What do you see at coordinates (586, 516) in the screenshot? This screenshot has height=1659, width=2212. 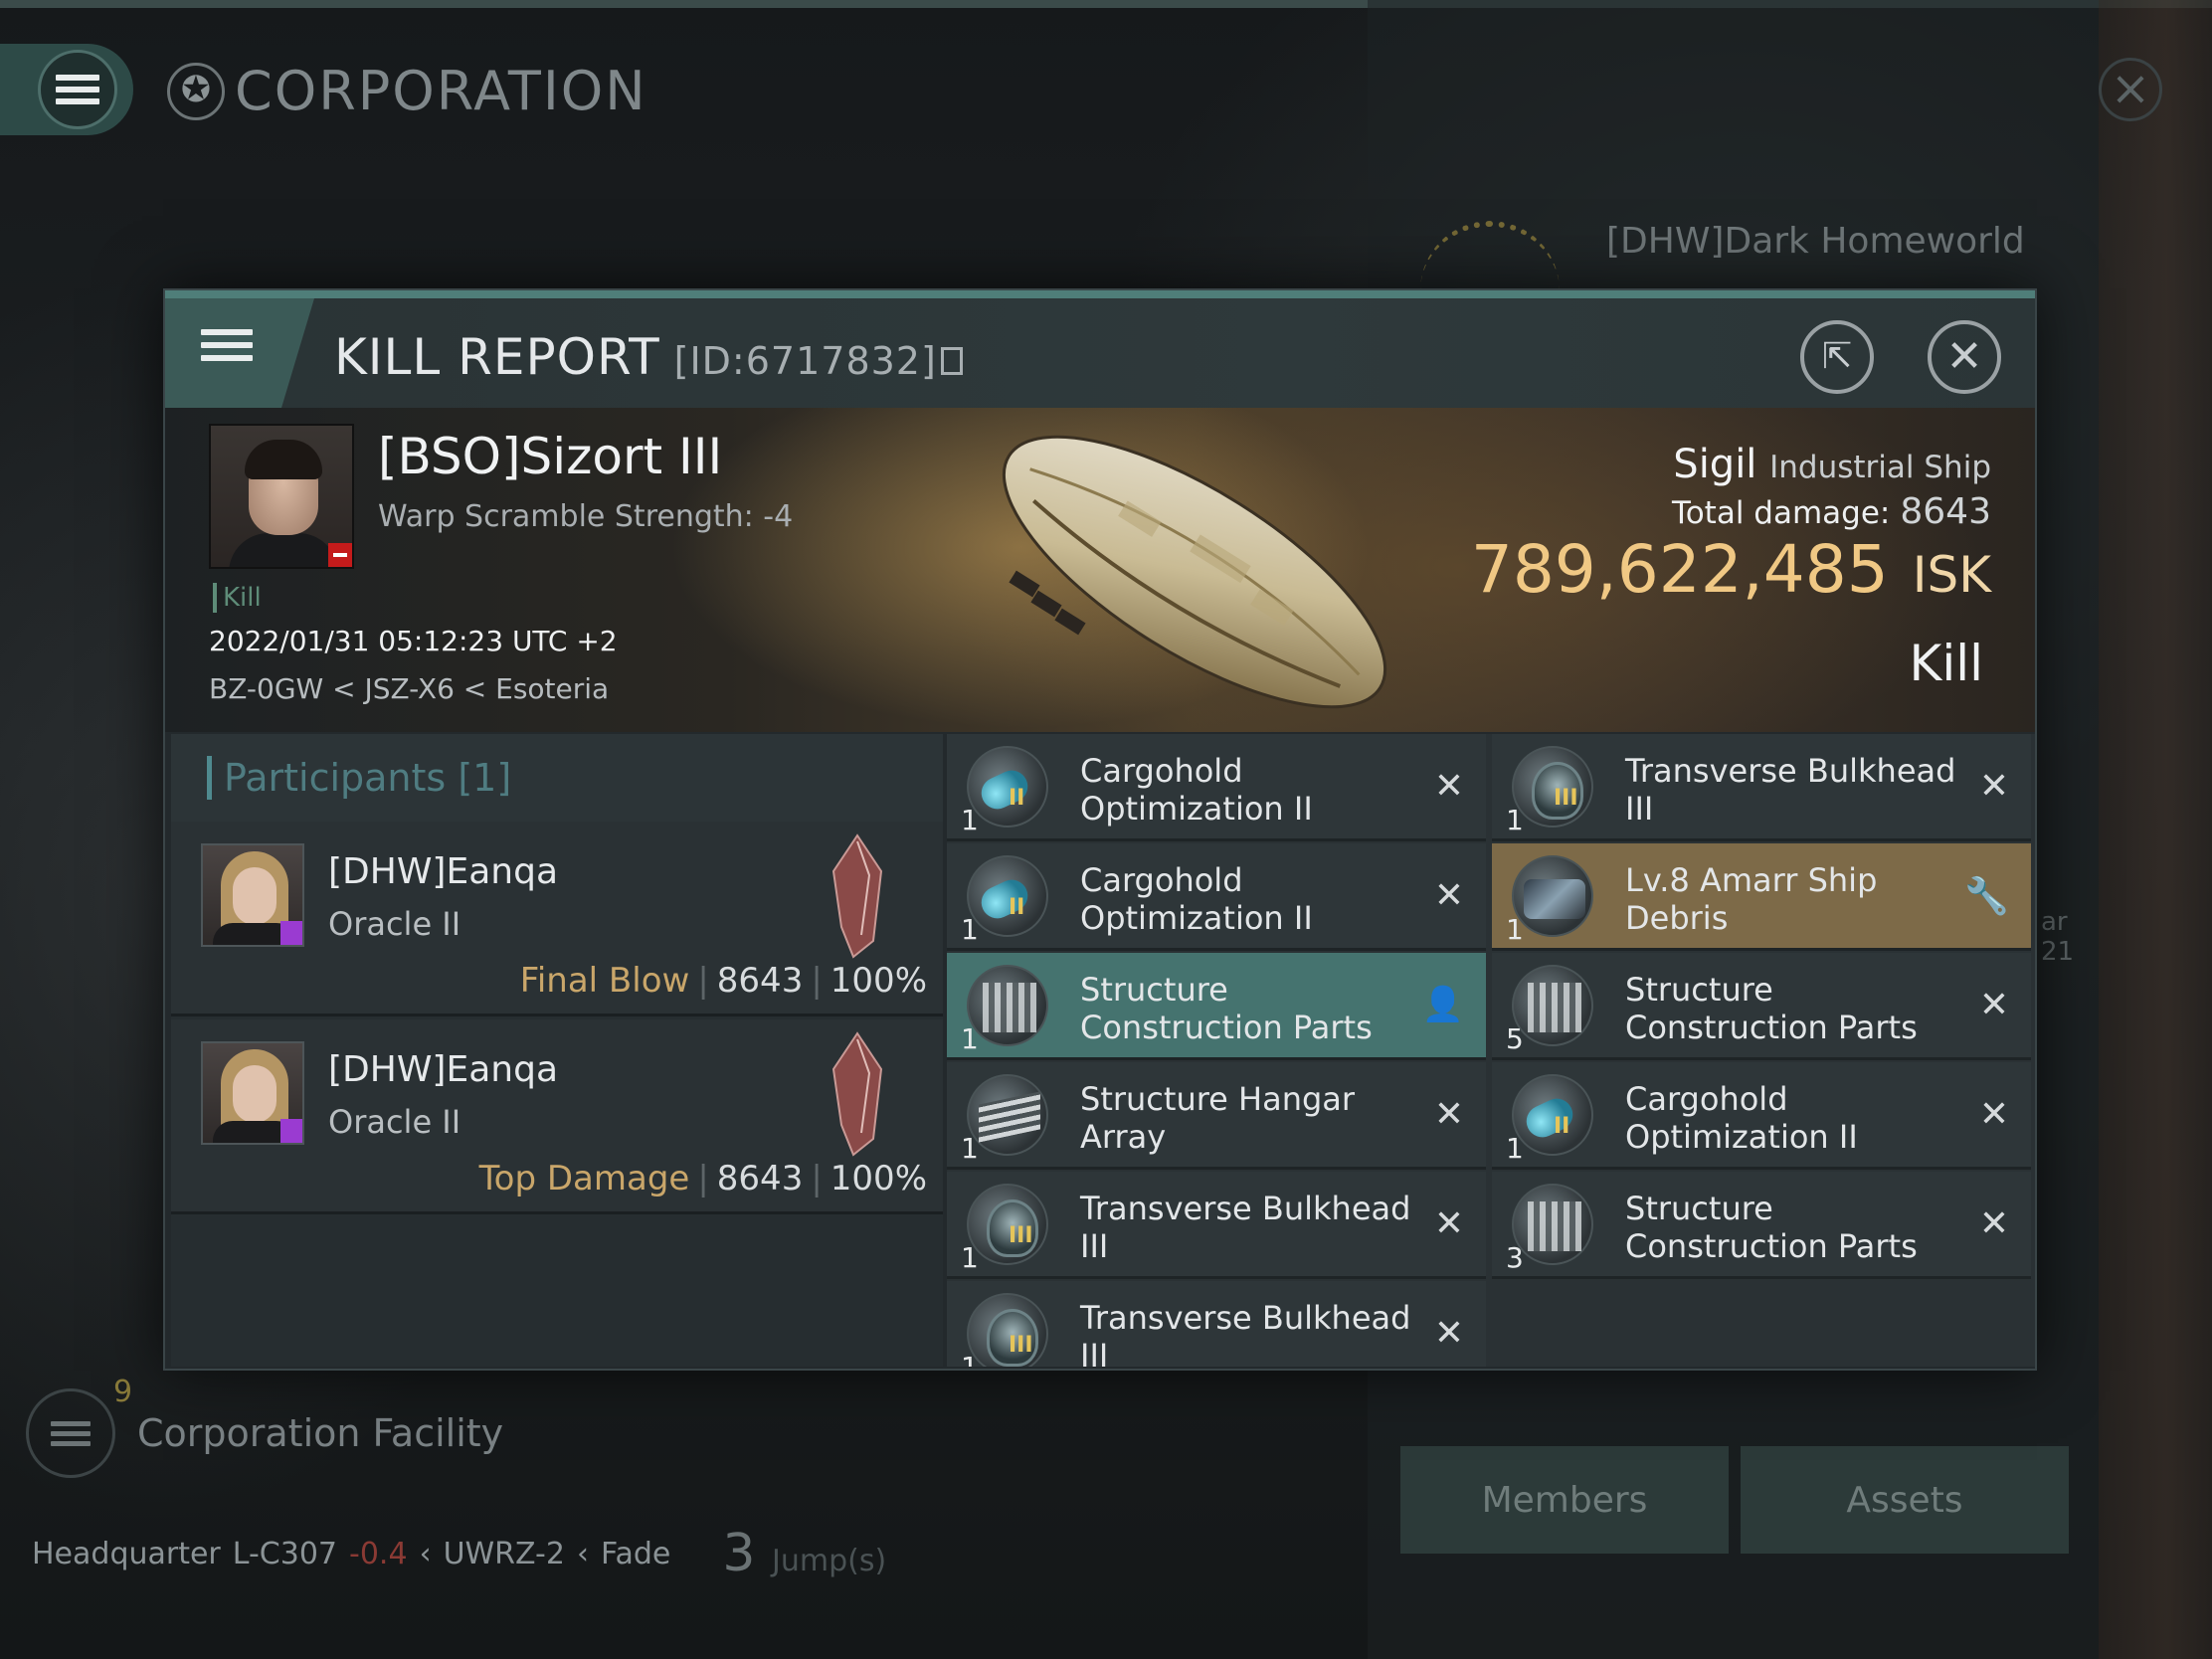 I see `warp-scramble-strength: Warp Scramble Strength: -4` at bounding box center [586, 516].